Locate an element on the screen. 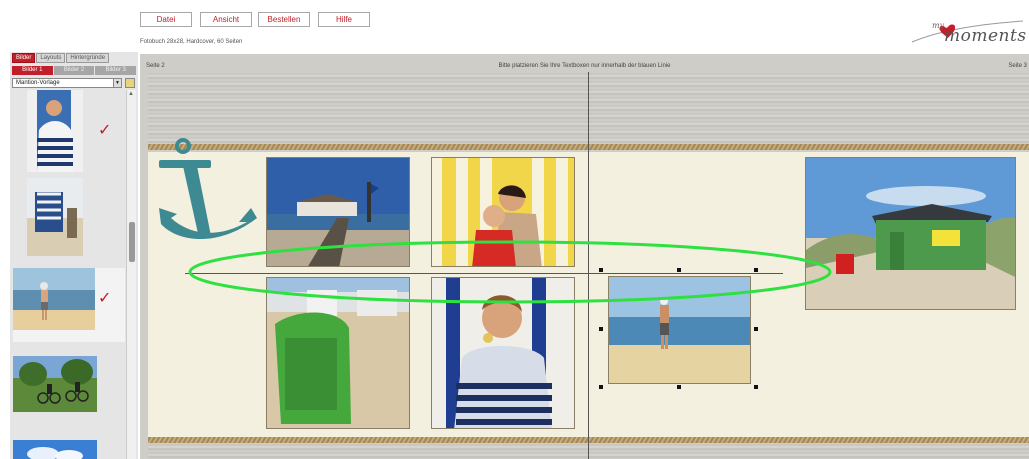  subtab-images-2: Bilder 2 is located at coordinates (74, 70).